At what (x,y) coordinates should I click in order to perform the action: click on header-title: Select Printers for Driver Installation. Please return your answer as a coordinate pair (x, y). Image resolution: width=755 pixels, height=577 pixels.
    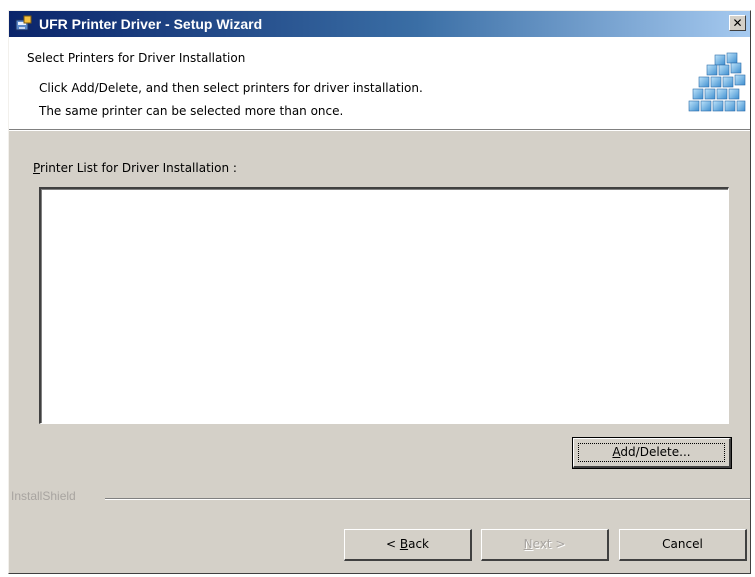
    Looking at the image, I should click on (136, 58).